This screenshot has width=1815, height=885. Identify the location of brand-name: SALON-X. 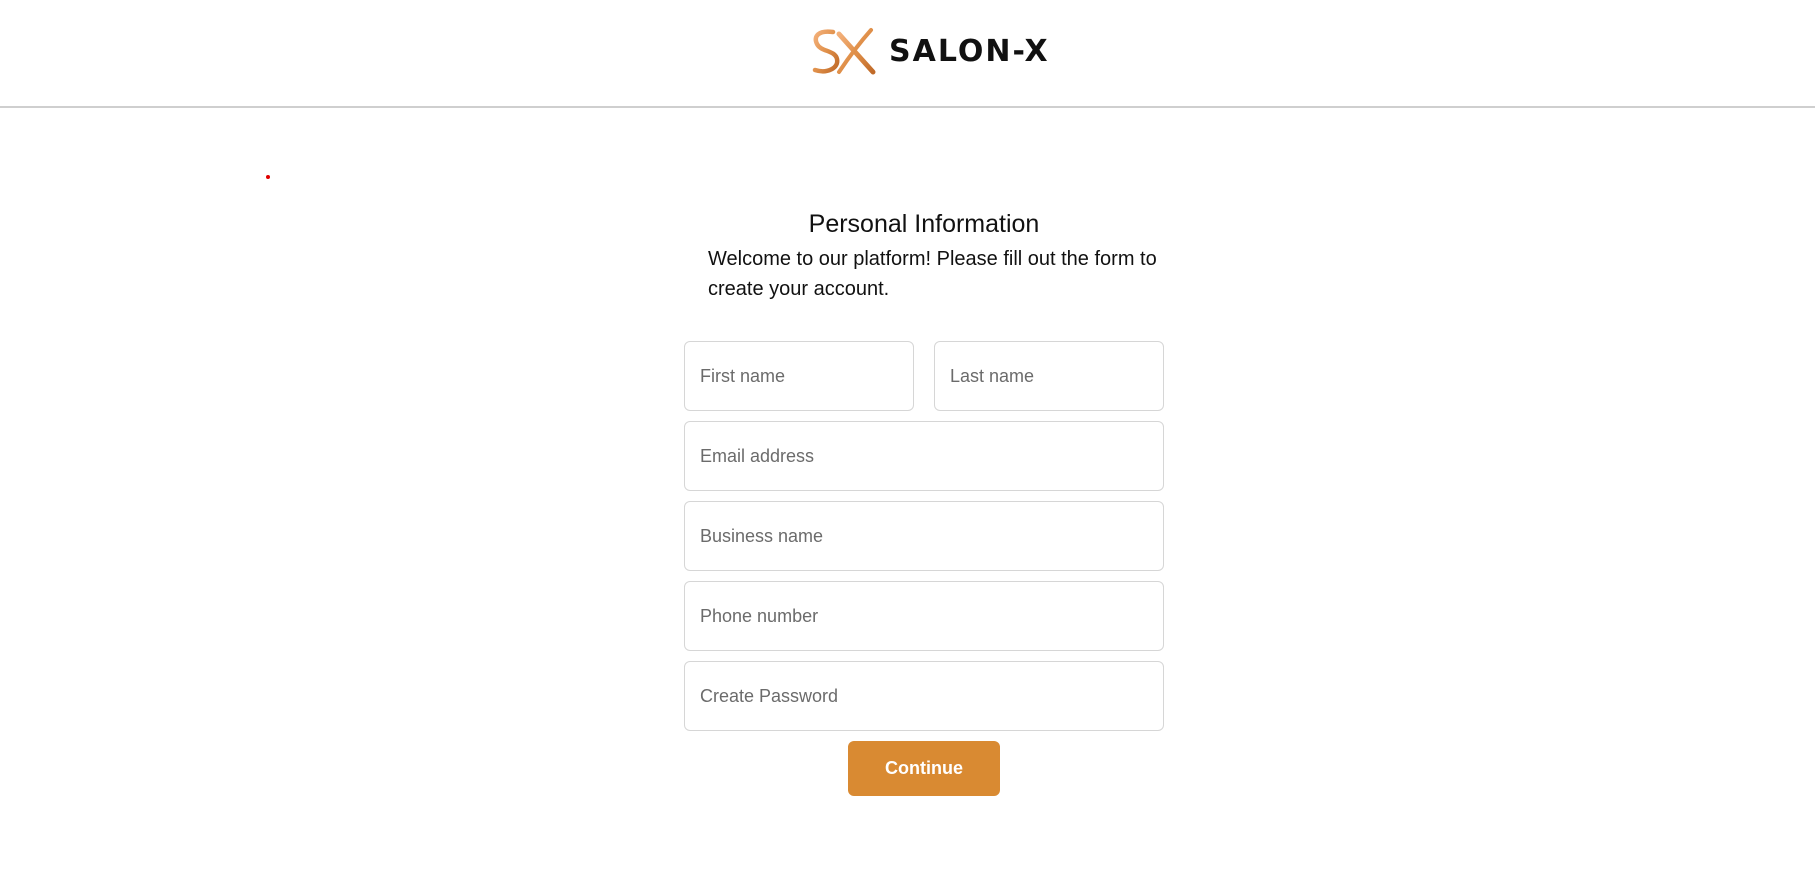
(969, 51).